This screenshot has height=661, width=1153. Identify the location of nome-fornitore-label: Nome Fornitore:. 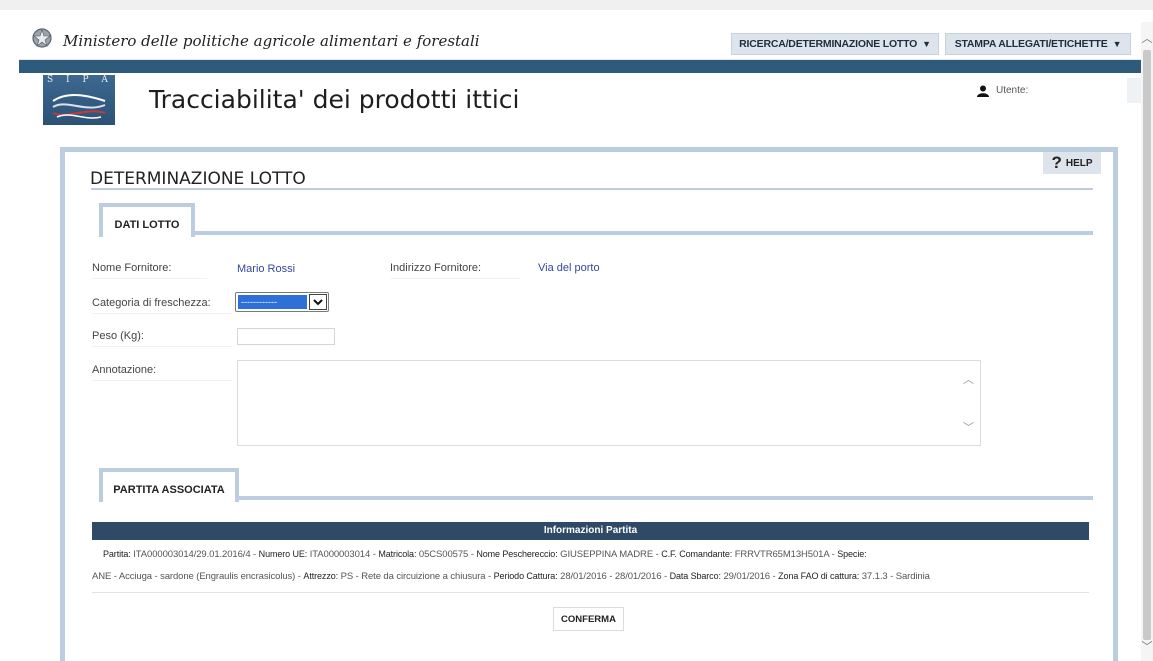
(149, 270).